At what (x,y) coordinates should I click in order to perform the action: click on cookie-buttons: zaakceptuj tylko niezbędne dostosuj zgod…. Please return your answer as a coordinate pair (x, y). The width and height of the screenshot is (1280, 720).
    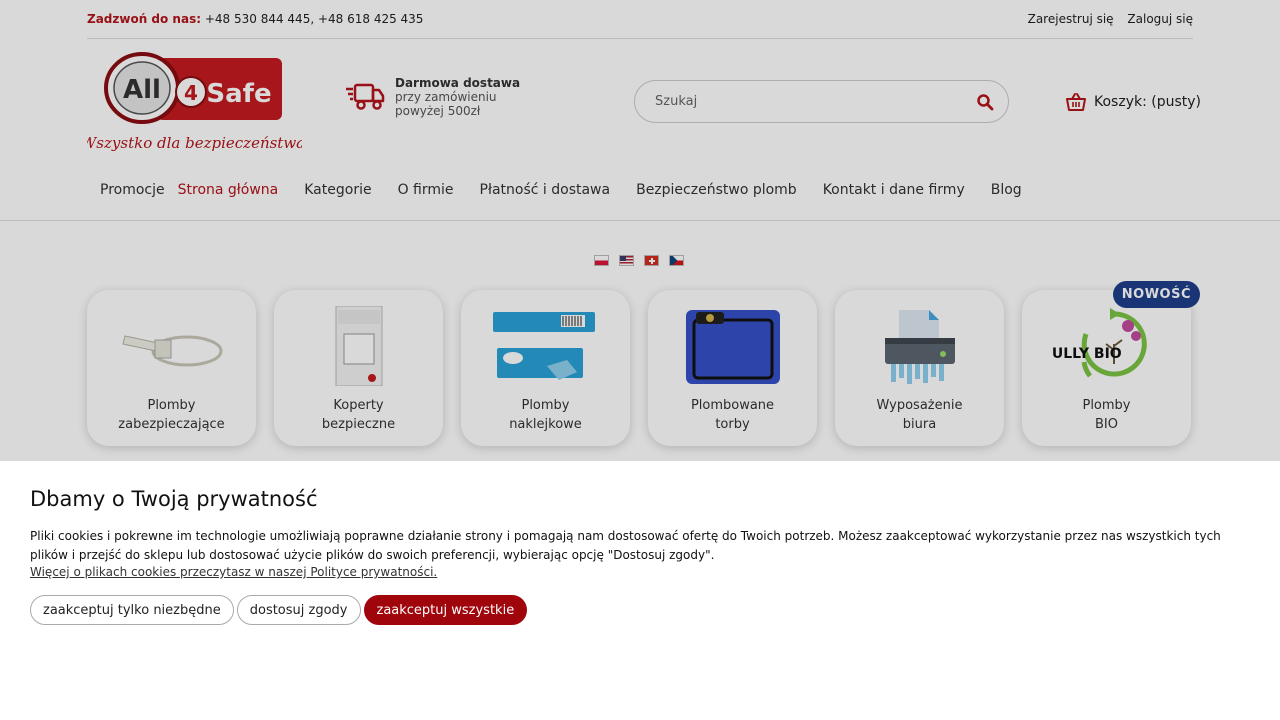
    Looking at the image, I should click on (640, 610).